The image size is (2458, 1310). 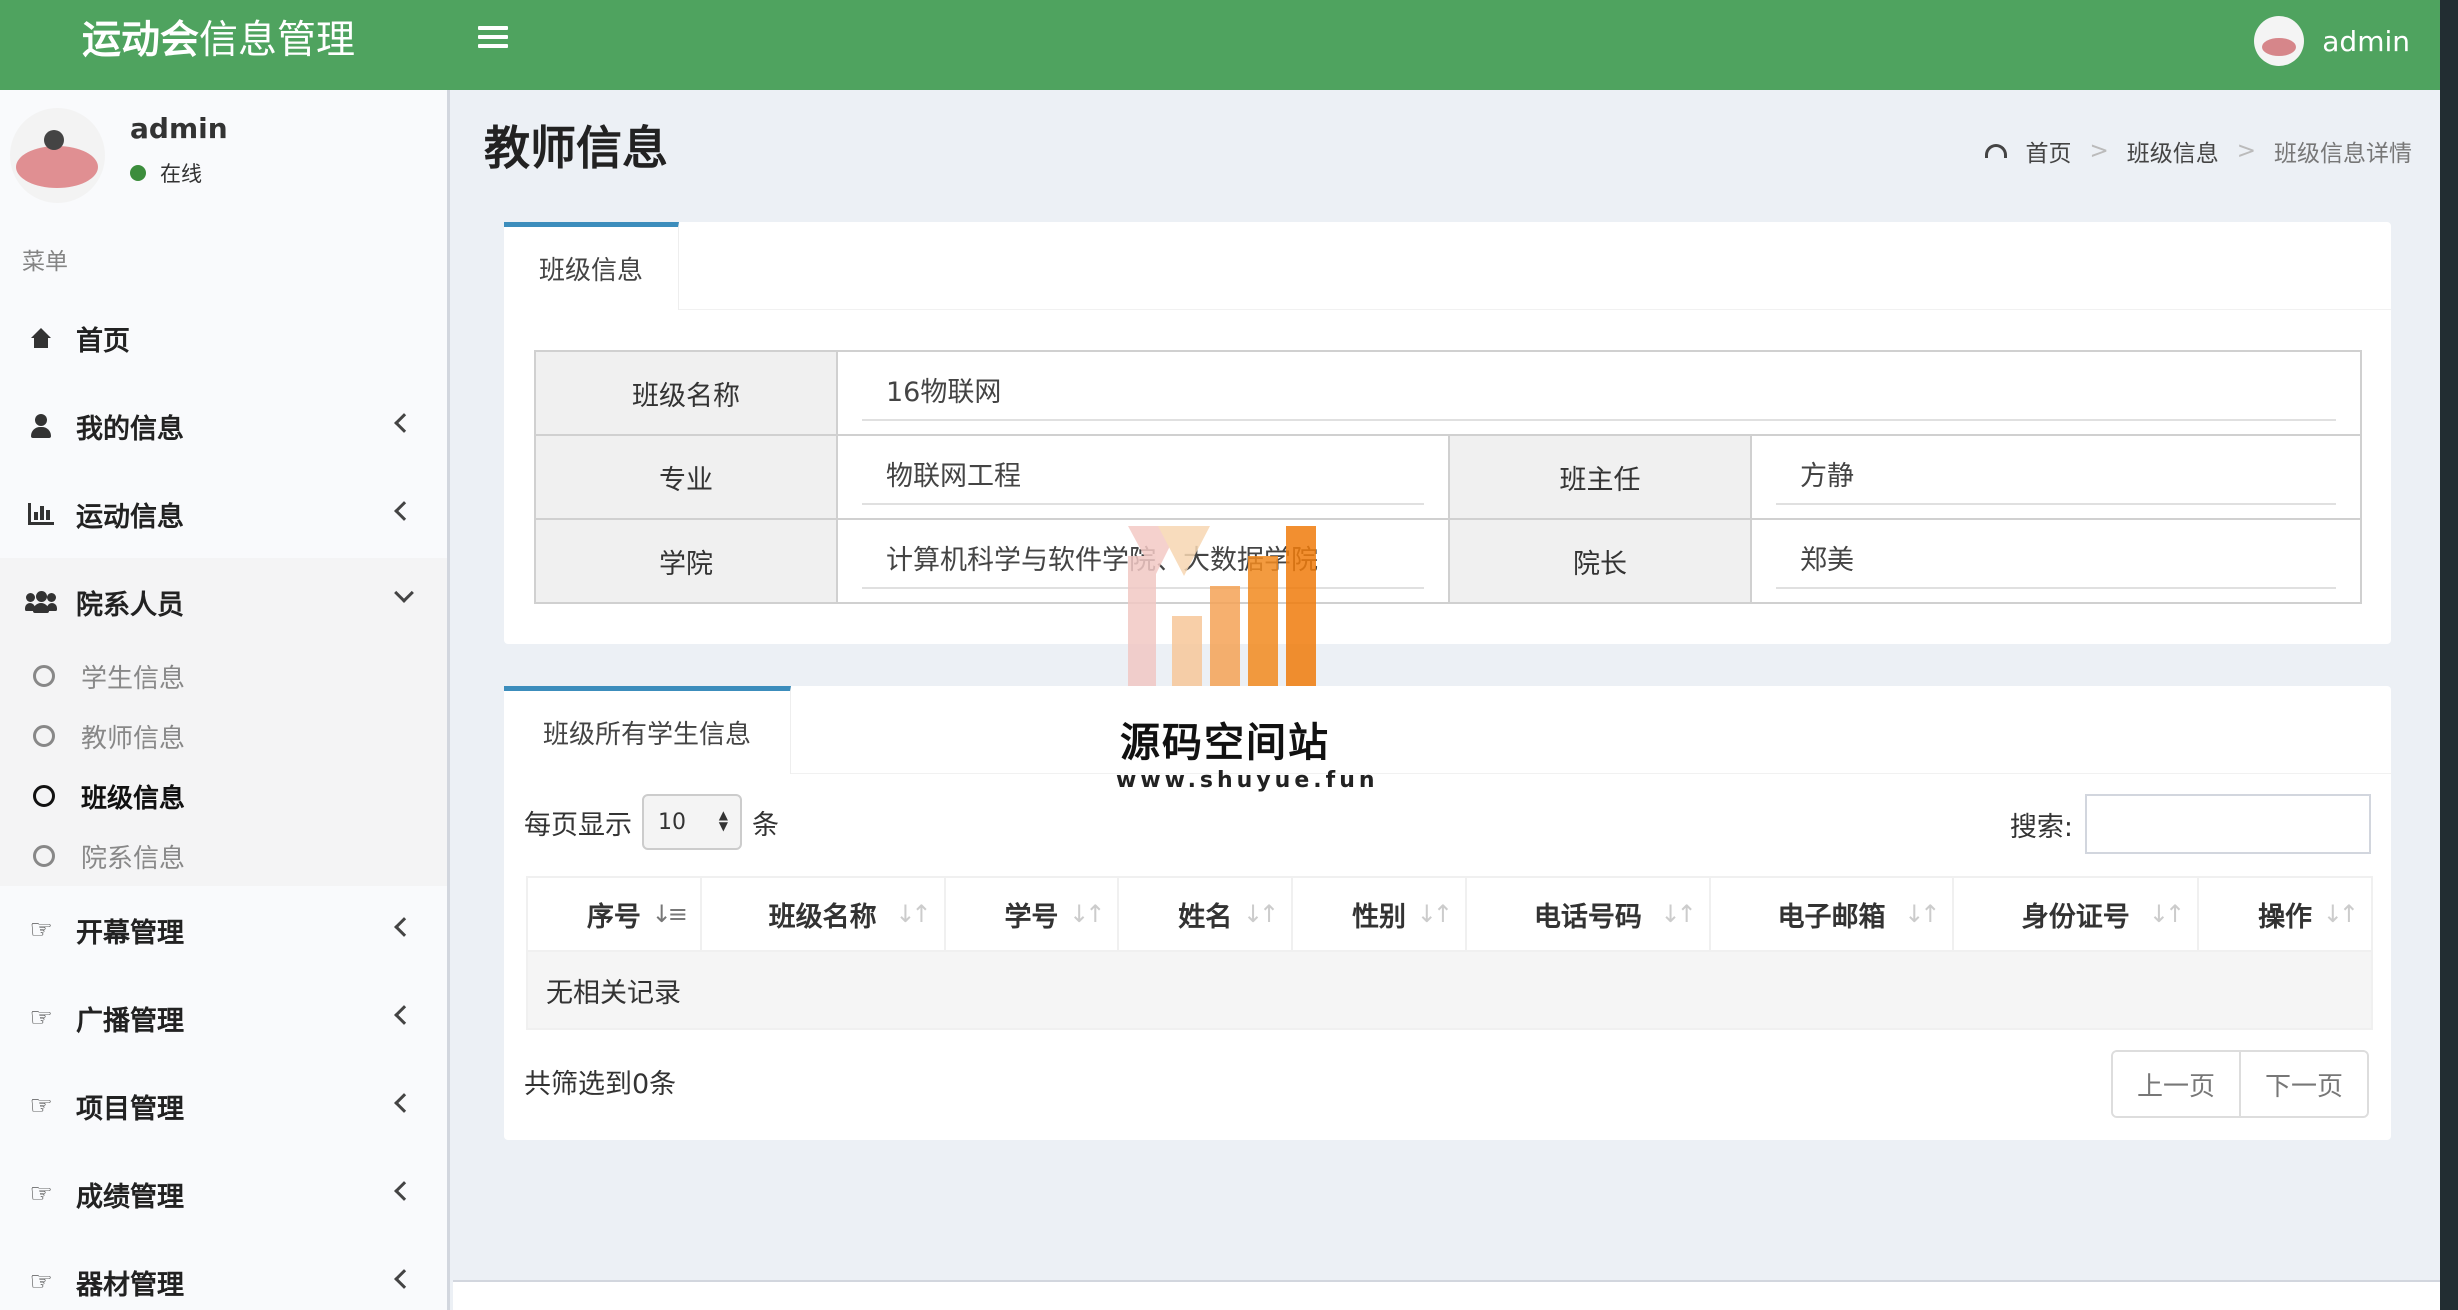 I want to click on user-panel: admin 在线, so click(x=225, y=158).